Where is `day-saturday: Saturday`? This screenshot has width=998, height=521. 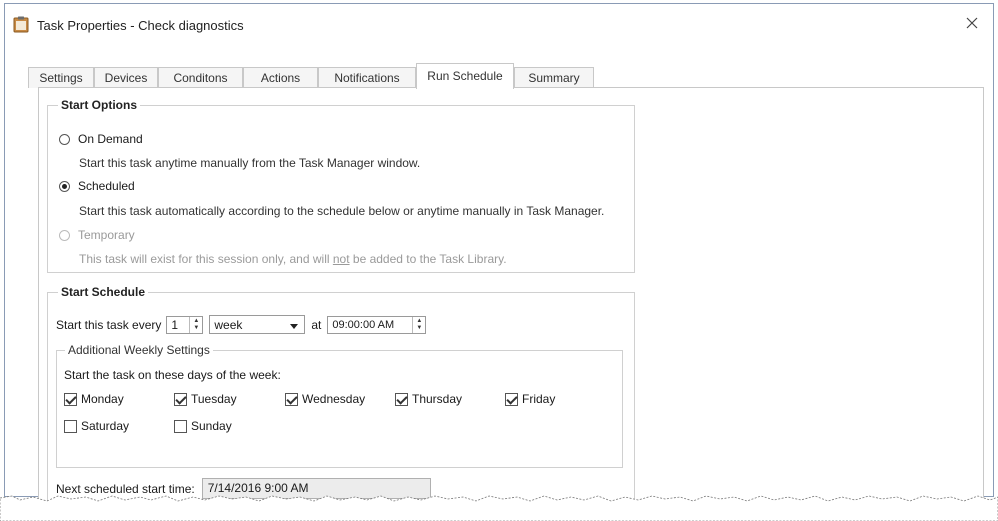 day-saturday: Saturday is located at coordinates (96, 426).